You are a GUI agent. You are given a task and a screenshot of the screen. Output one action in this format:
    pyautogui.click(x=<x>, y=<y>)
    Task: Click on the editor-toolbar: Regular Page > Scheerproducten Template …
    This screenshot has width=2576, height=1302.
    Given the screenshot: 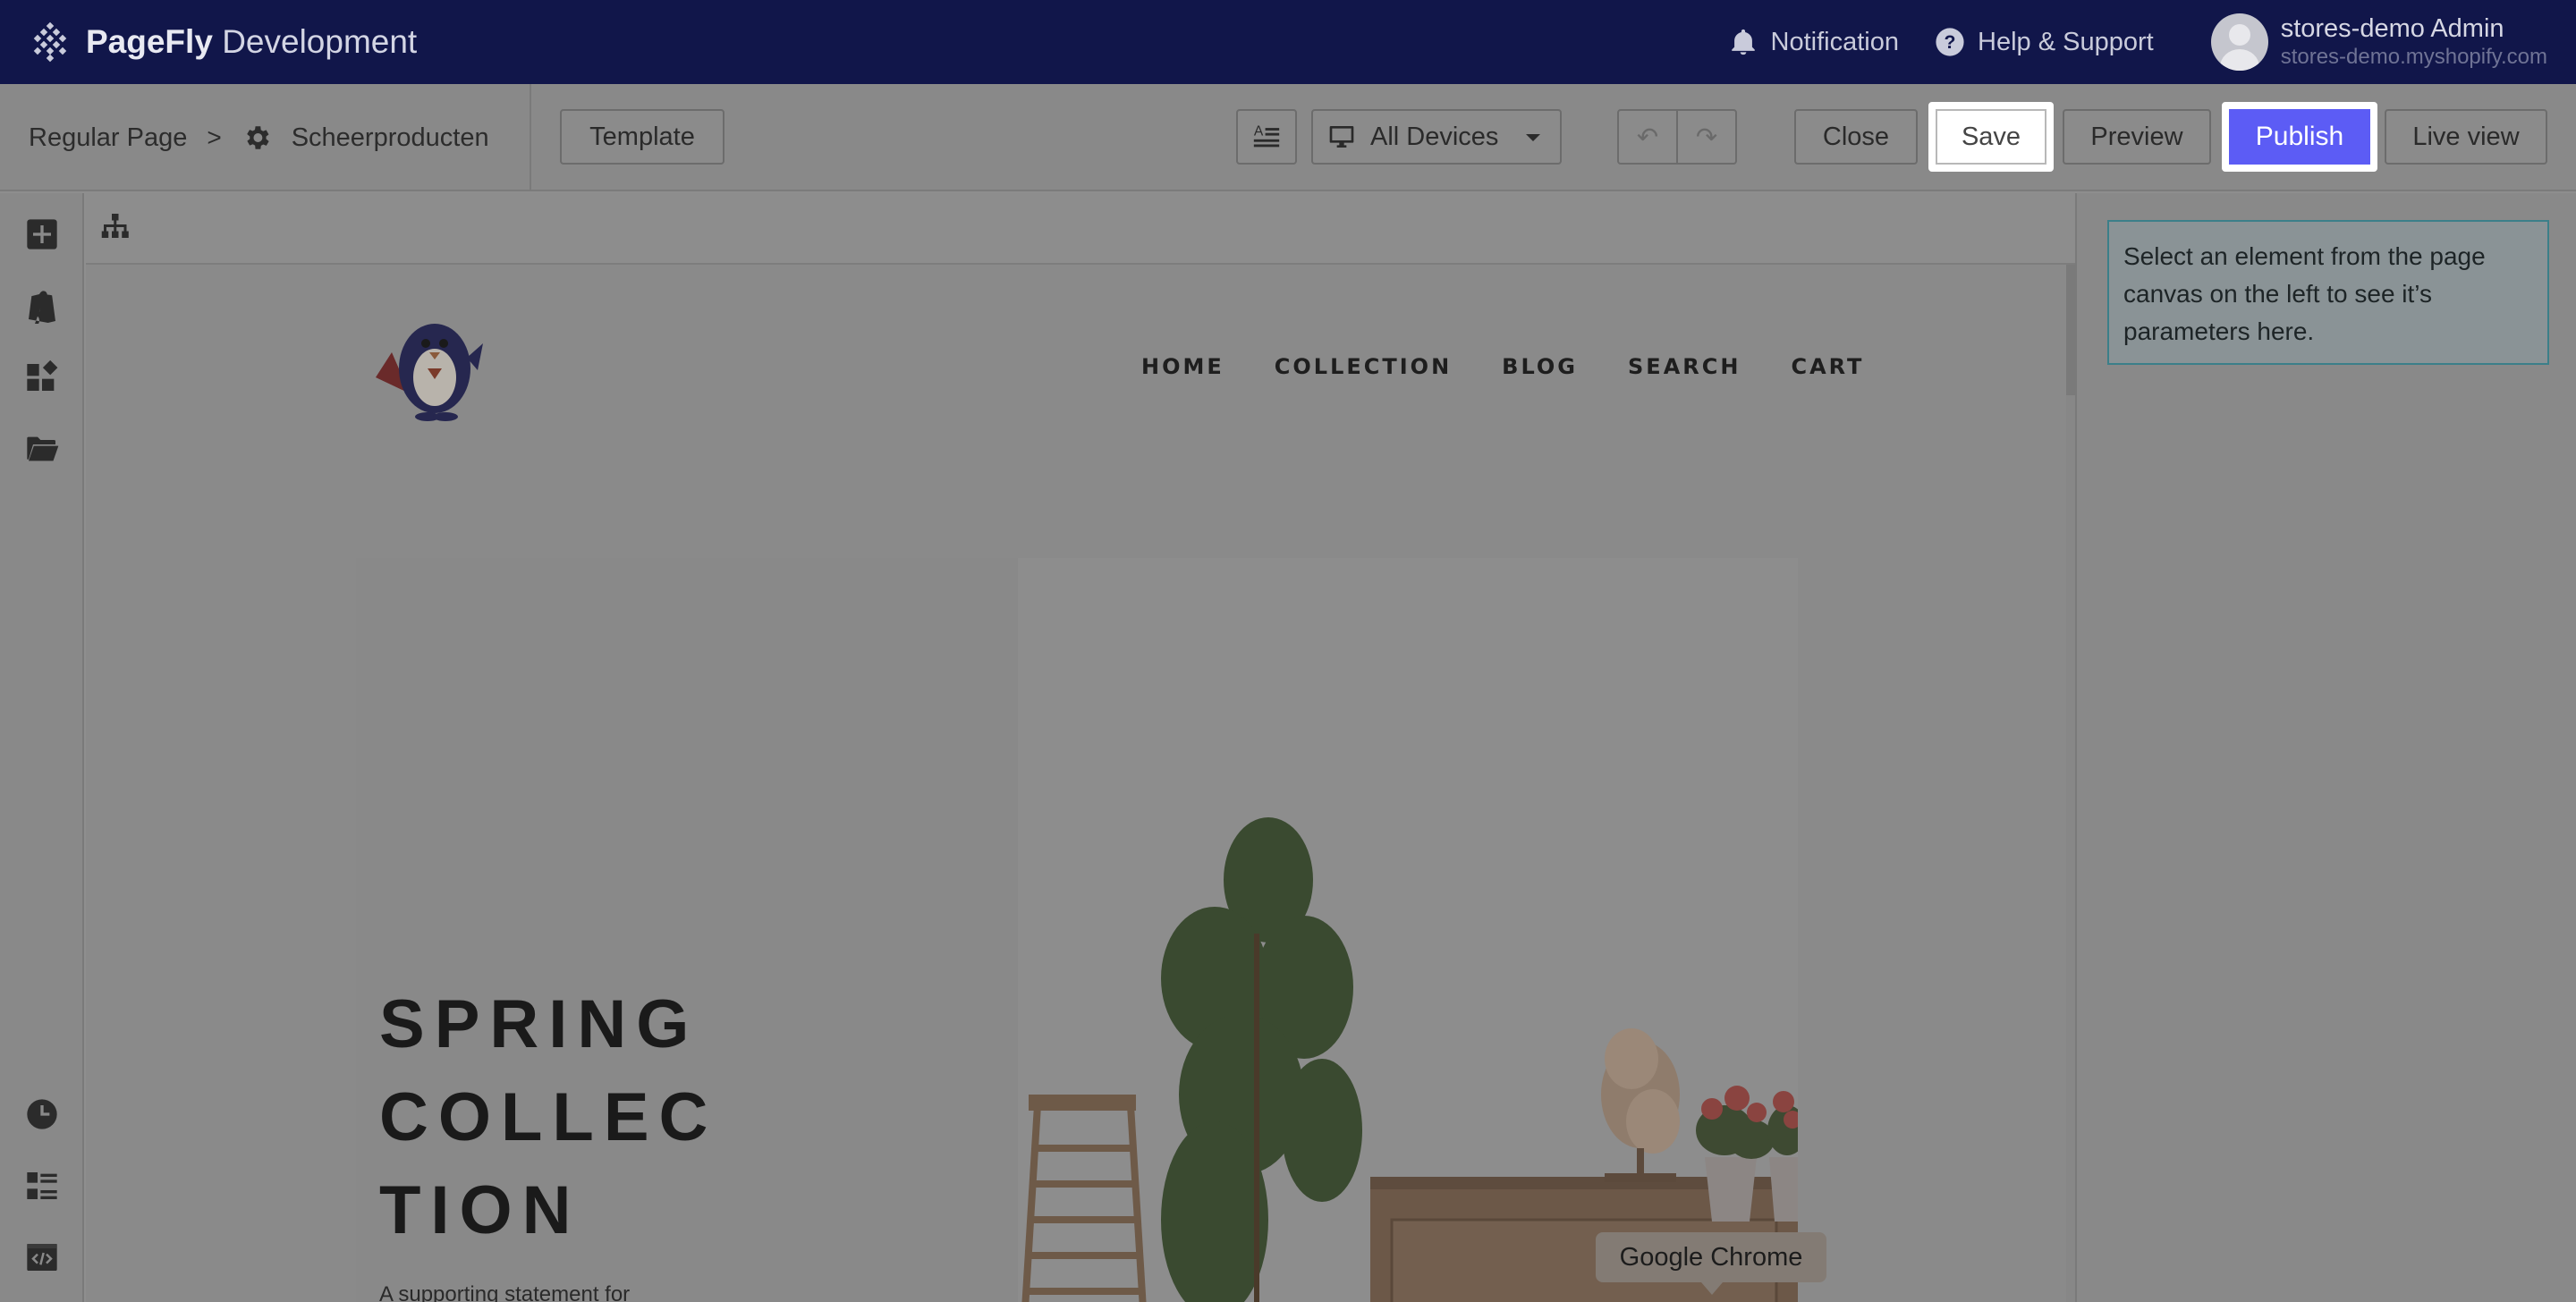 What is the action you would take?
    pyautogui.click(x=1288, y=137)
    